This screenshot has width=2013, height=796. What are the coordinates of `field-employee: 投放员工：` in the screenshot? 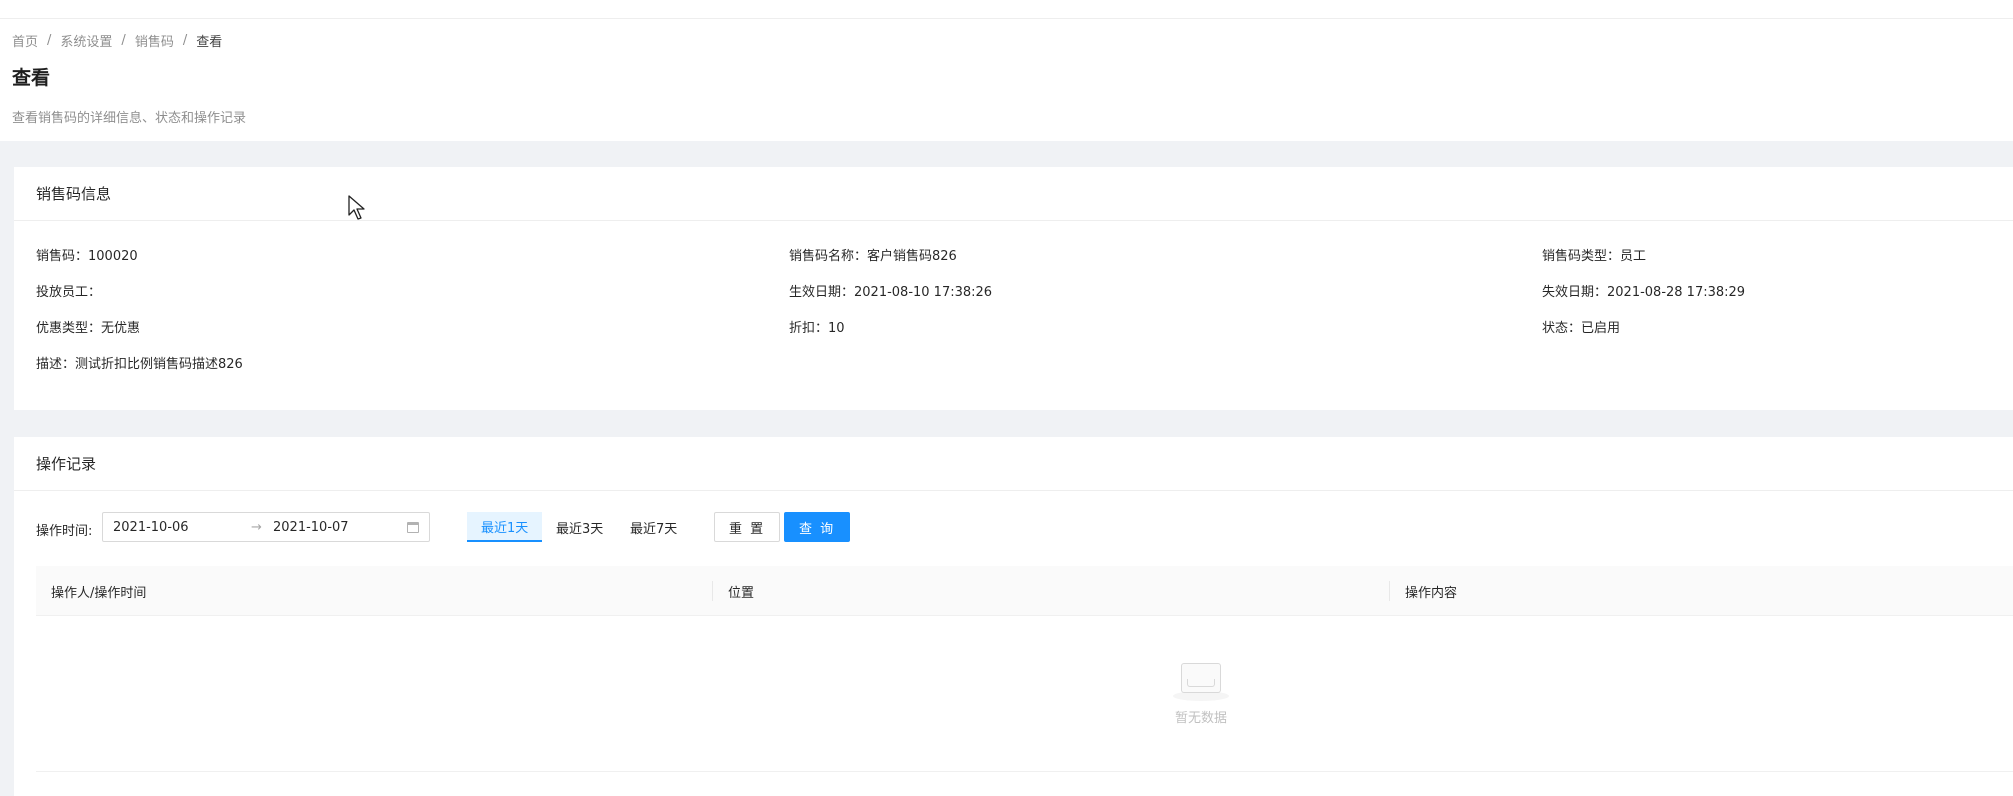 It's located at (69, 292).